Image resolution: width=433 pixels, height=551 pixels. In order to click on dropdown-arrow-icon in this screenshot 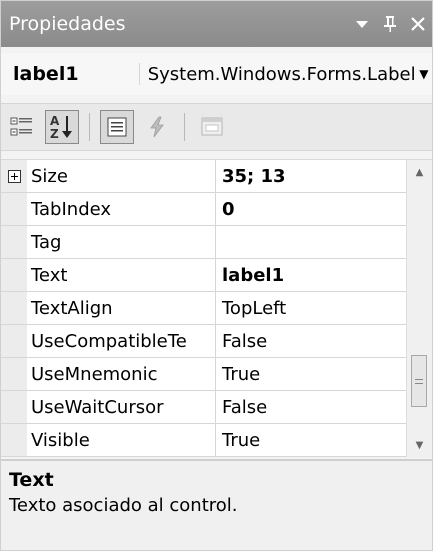, I will do `click(362, 24)`.